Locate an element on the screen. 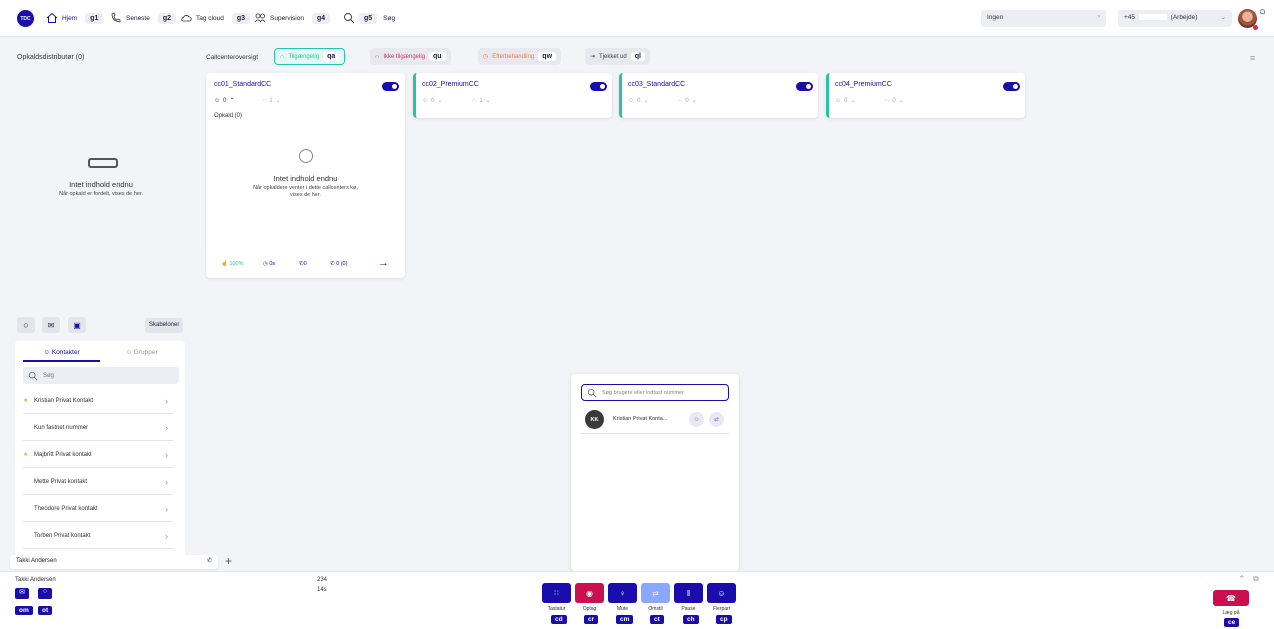 The width and height of the screenshot is (1274, 629). empty-box-icon is located at coordinates (103, 163).